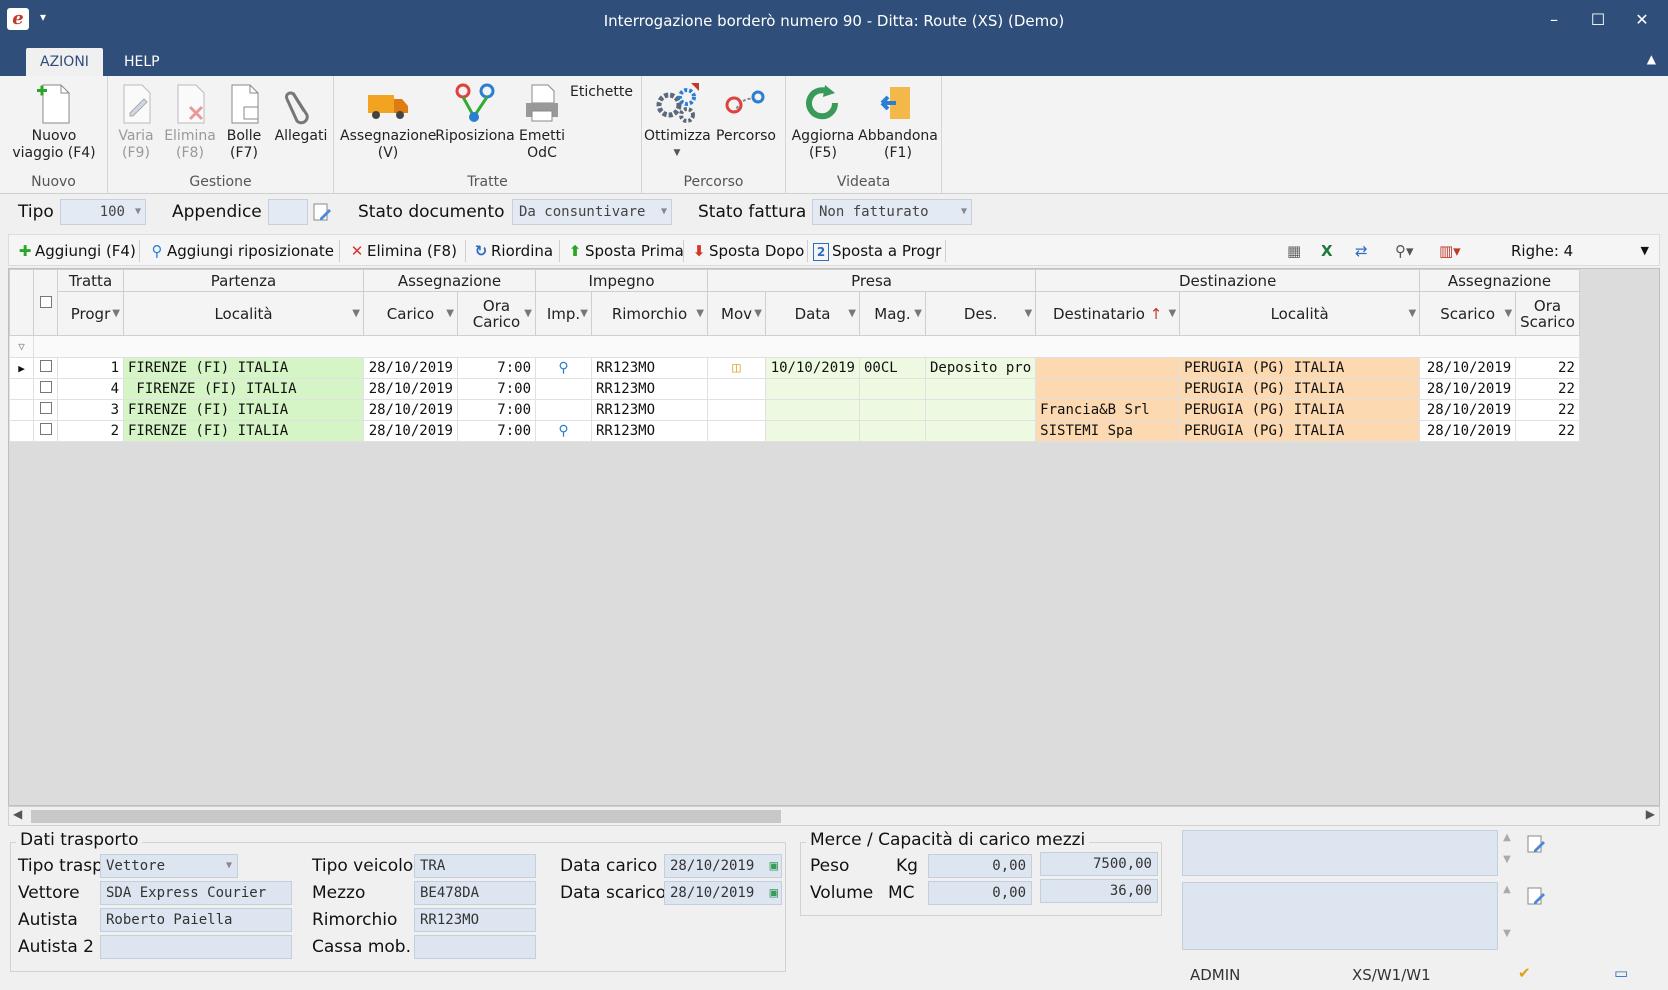 This screenshot has height=990, width=1668. What do you see at coordinates (90, 431) in the screenshot?
I see `cell-progr: 2` at bounding box center [90, 431].